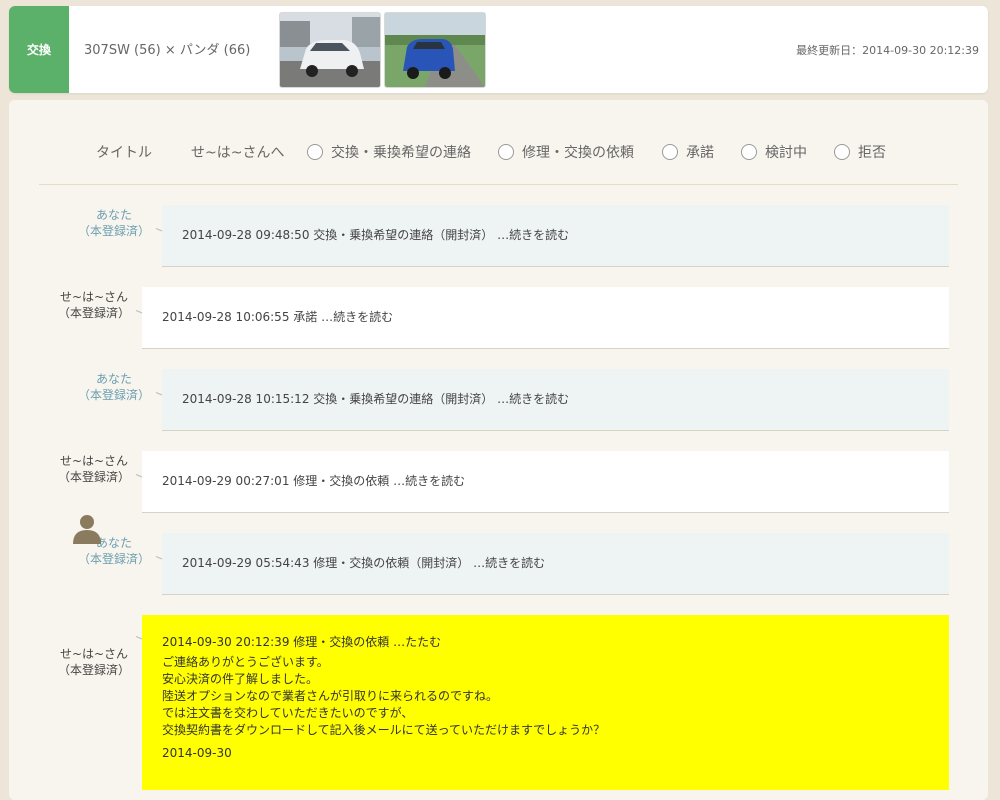 The image size is (1000, 800). I want to click on listing-title: 307SW (56) × パンダ (66), so click(167, 50).